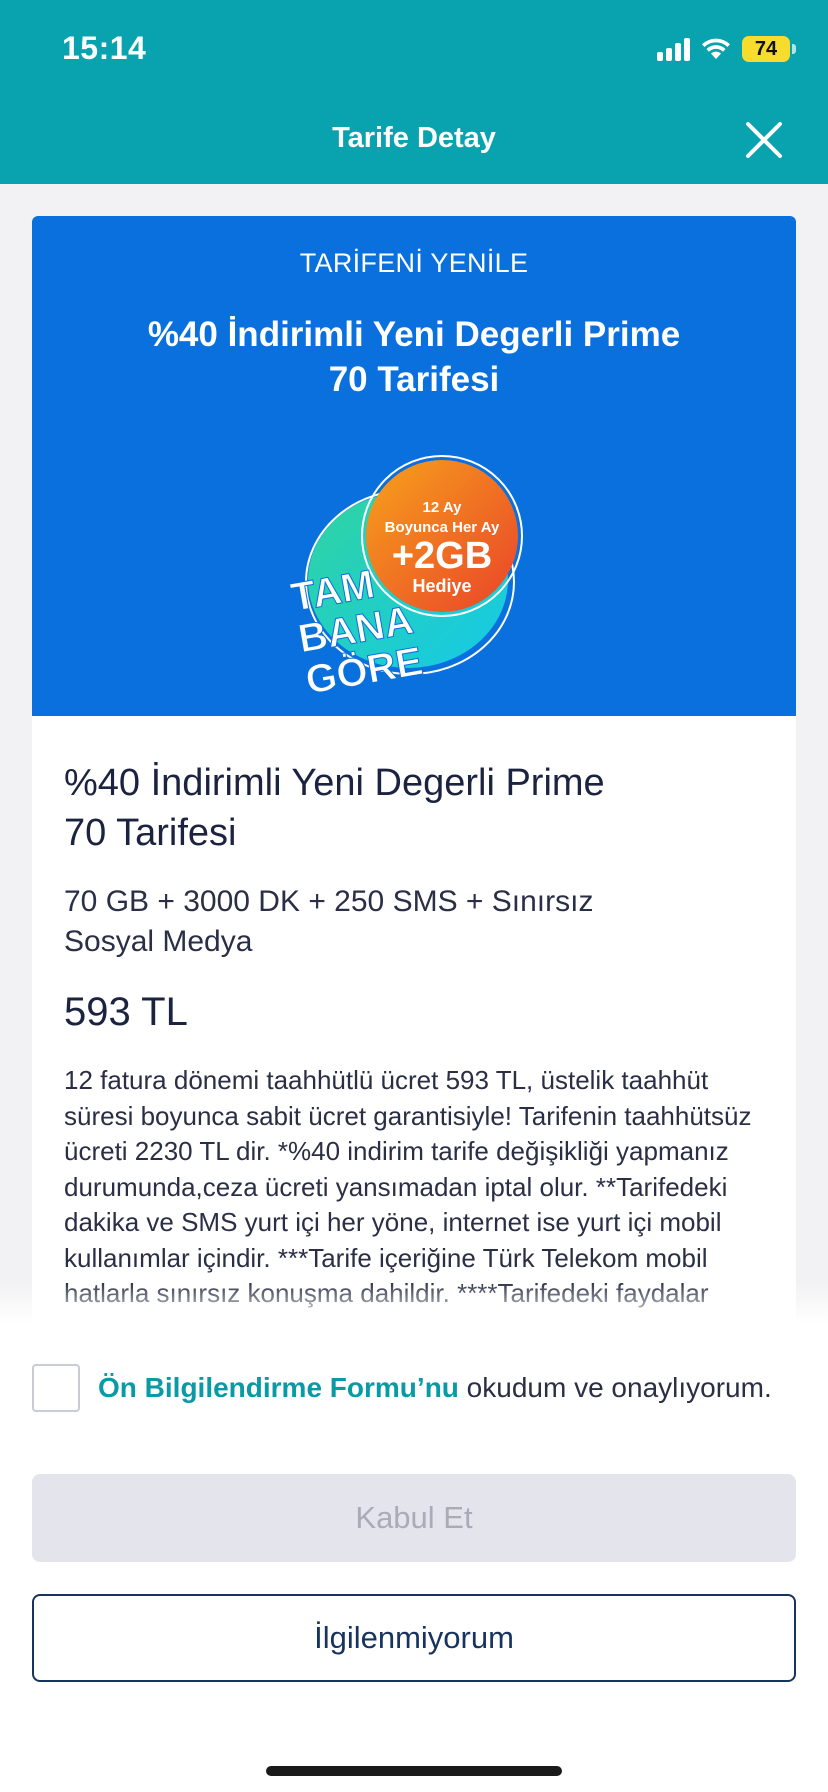 The height and width of the screenshot is (1792, 828). Describe the element at coordinates (414, 1638) in the screenshot. I see `decline-button: İlgilenmiyorum` at that location.